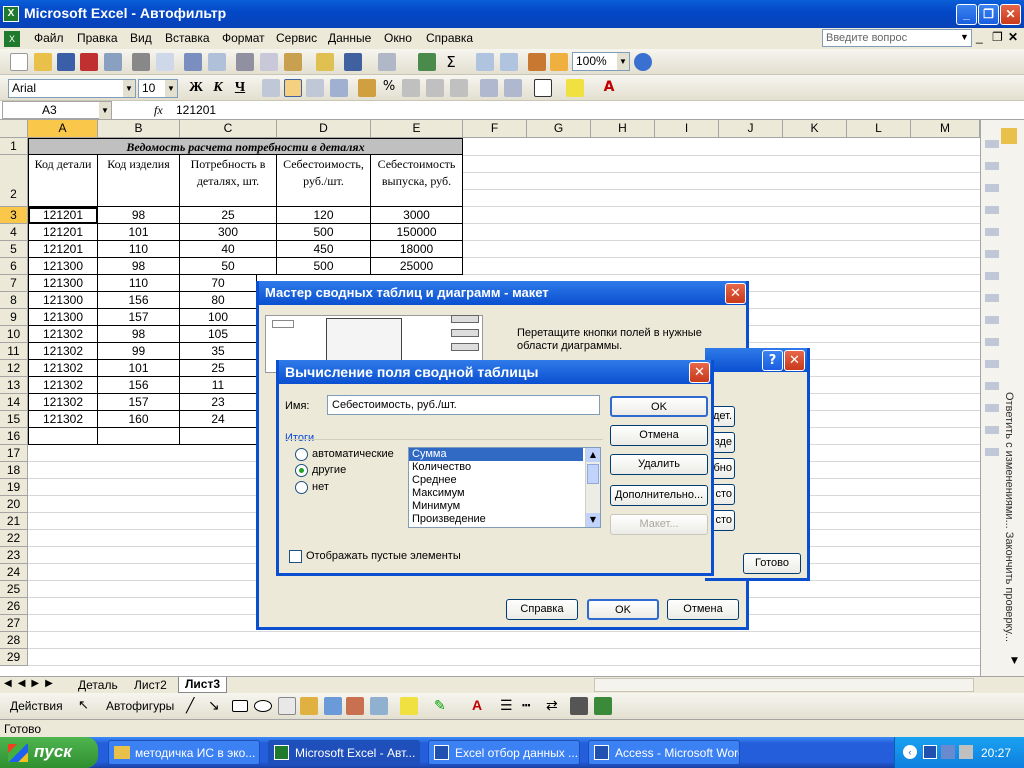 The height and width of the screenshot is (768, 1024). Describe the element at coordinates (623, 129) in the screenshot. I see `column-header-h: H` at that location.